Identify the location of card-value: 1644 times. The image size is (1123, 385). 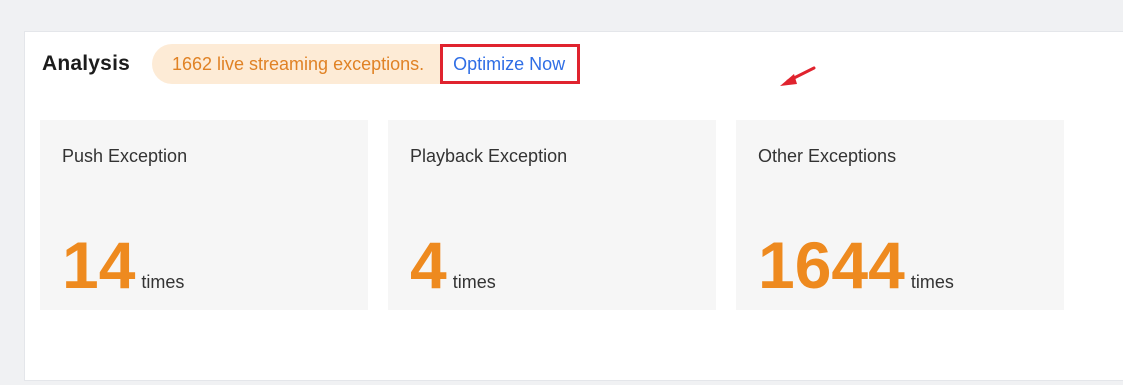
(856, 265).